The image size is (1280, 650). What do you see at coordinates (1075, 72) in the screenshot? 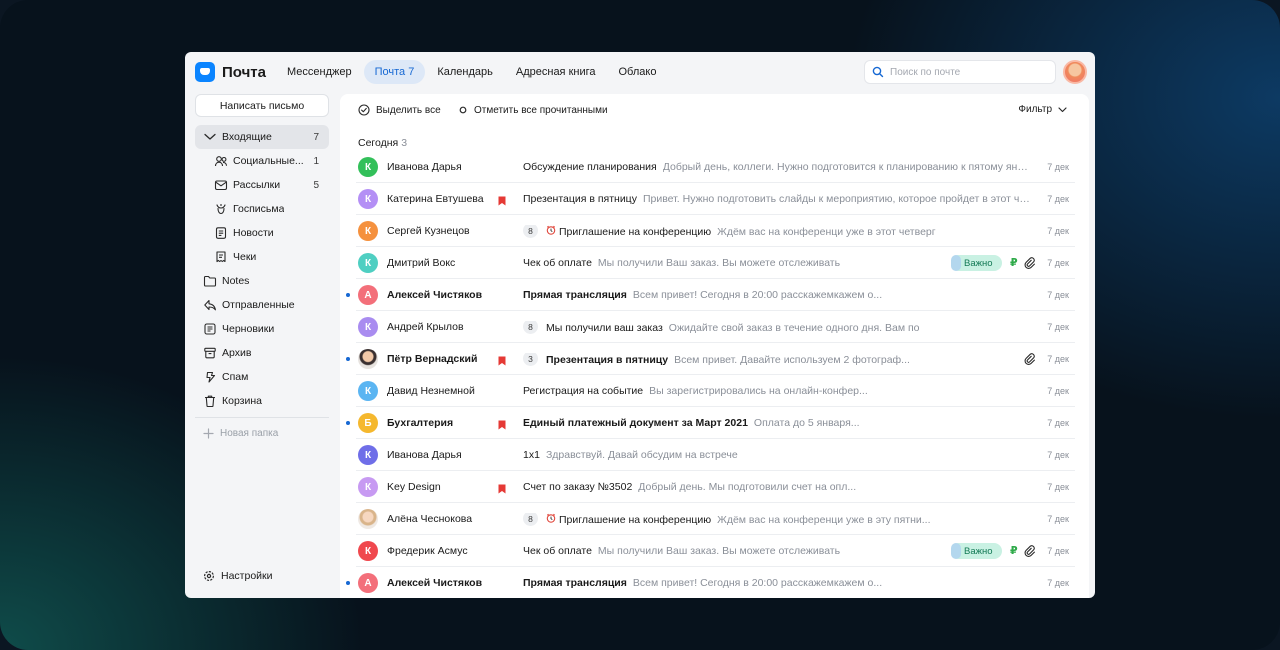
I see `avatar` at bounding box center [1075, 72].